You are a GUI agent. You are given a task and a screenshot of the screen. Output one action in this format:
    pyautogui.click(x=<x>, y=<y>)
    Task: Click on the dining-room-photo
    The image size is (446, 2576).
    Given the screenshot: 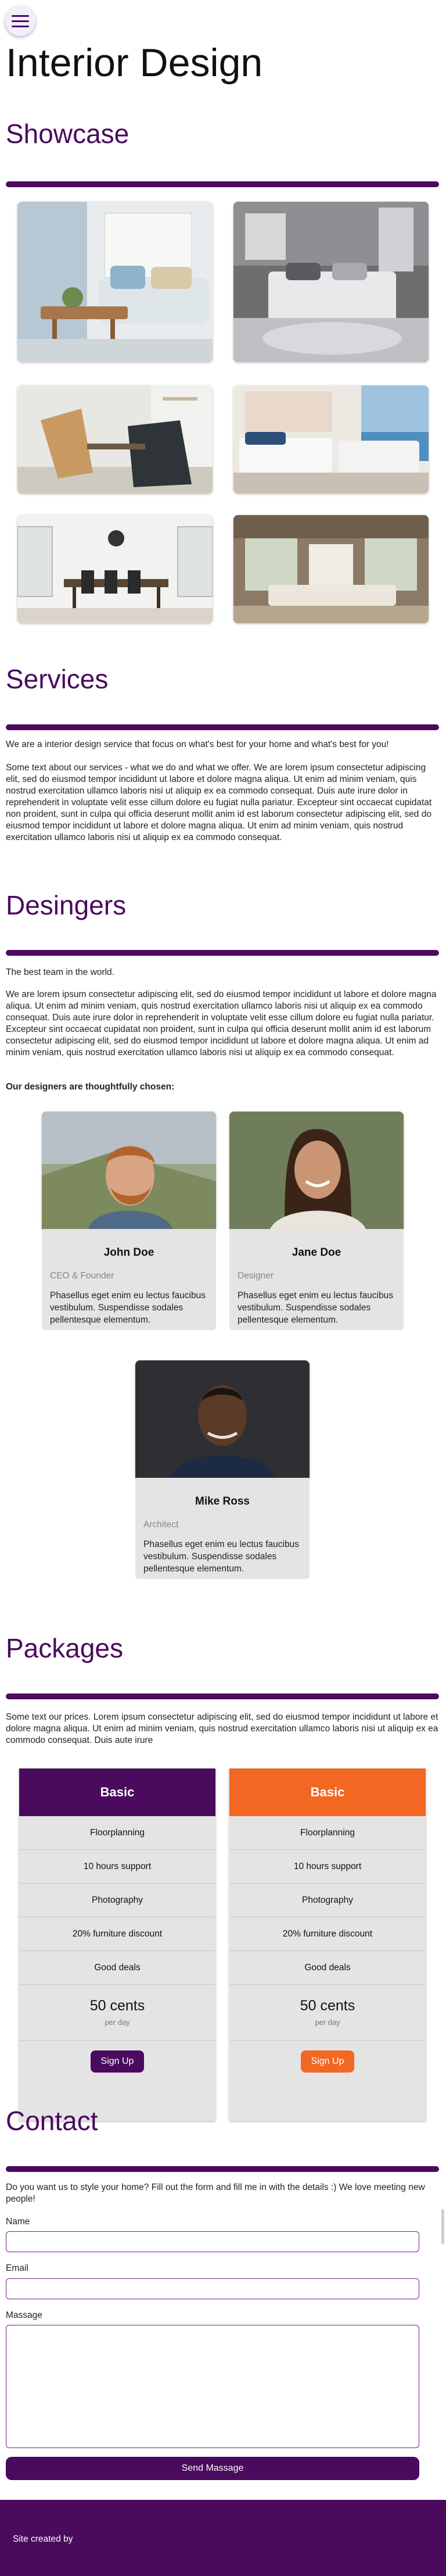 What is the action you would take?
    pyautogui.click(x=115, y=569)
    